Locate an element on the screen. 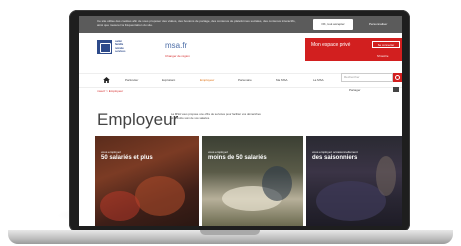  logo-text: santé famille retraite services is located at coordinates (120, 46).